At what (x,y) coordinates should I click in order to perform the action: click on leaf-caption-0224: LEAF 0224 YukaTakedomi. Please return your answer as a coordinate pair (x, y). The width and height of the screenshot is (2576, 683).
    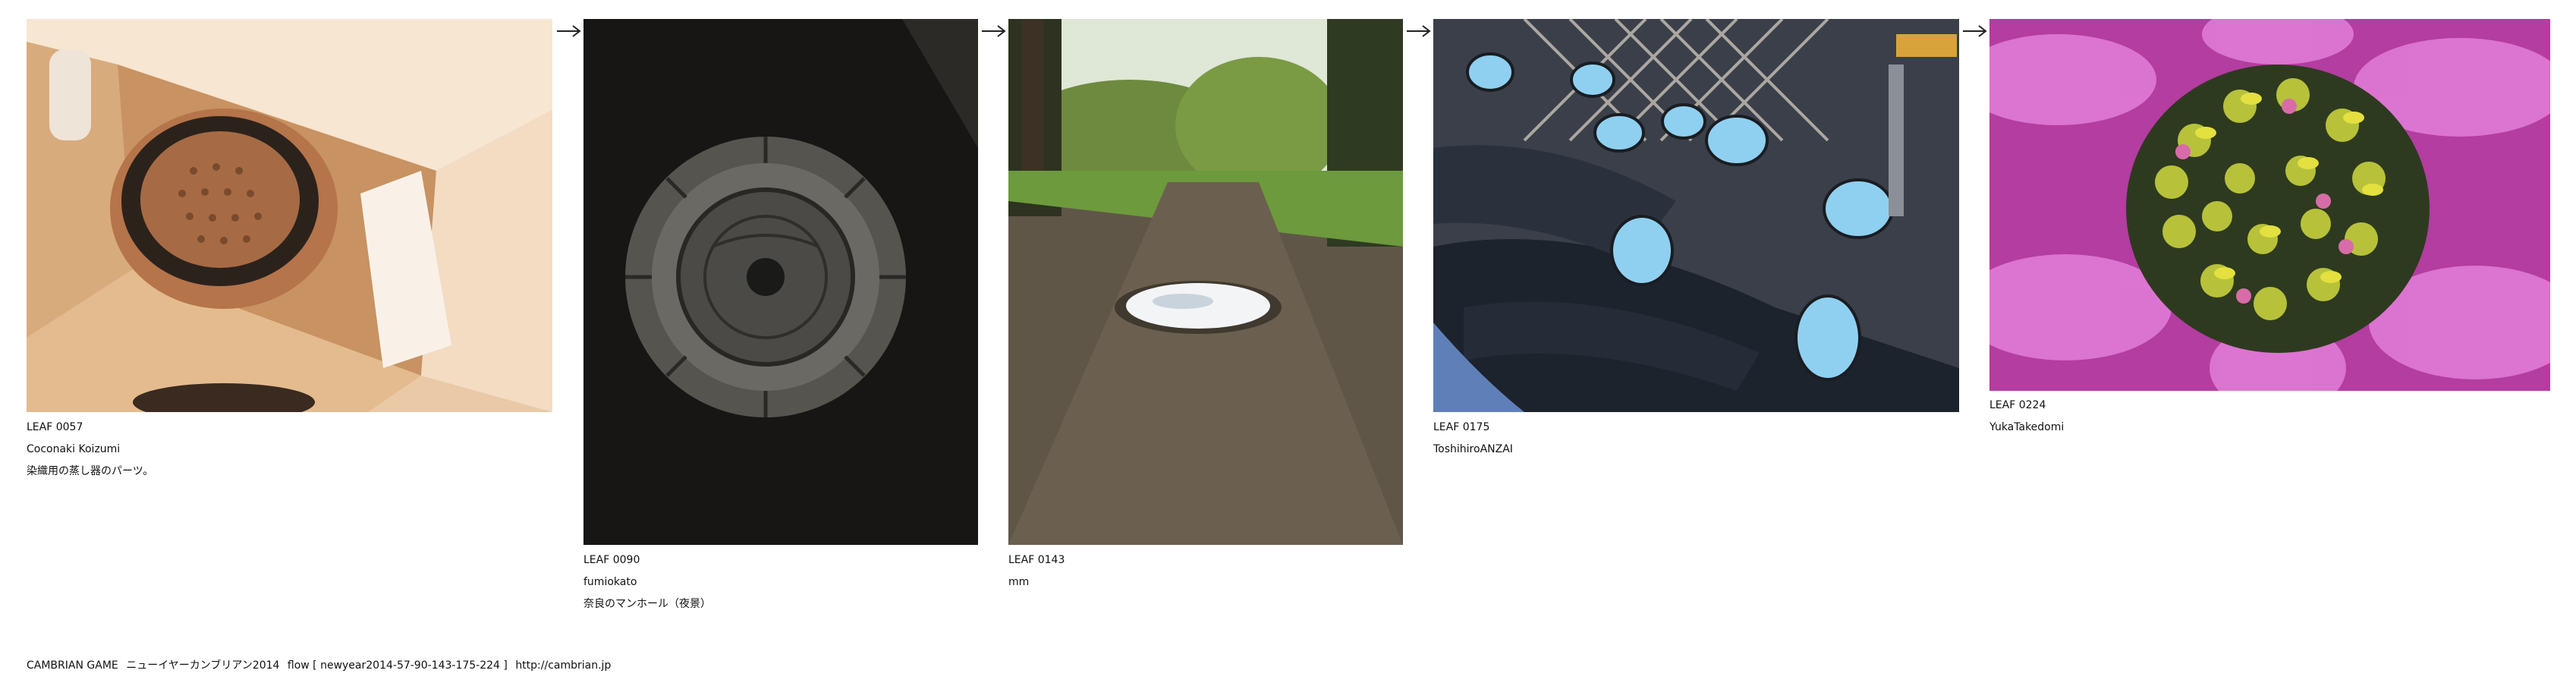
    Looking at the image, I should click on (2026, 417).